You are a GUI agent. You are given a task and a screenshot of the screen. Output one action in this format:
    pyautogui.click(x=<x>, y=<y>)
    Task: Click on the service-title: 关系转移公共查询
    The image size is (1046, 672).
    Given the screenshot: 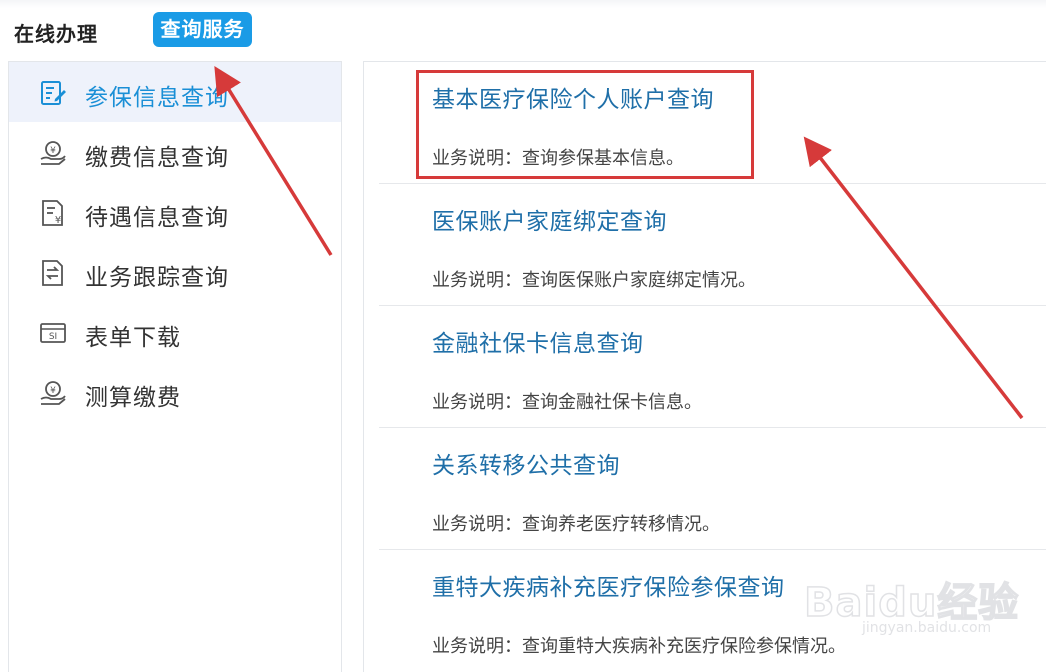 What is the action you would take?
    pyautogui.click(x=526, y=463)
    